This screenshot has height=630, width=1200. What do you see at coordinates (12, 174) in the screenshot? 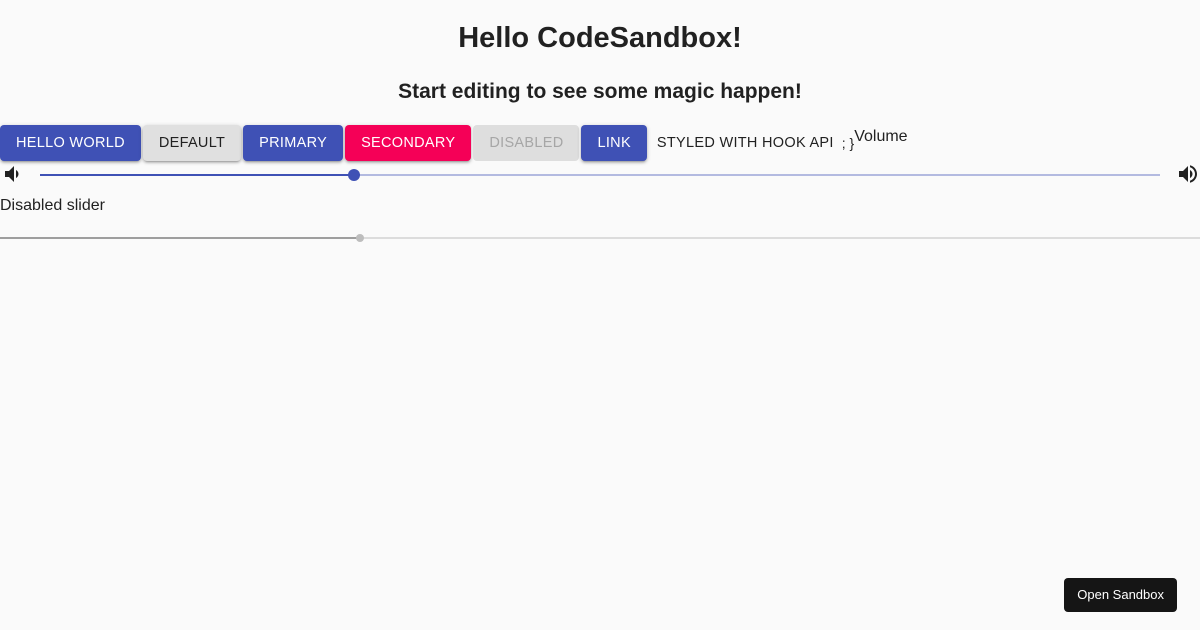
I see `volume-down-icon` at bounding box center [12, 174].